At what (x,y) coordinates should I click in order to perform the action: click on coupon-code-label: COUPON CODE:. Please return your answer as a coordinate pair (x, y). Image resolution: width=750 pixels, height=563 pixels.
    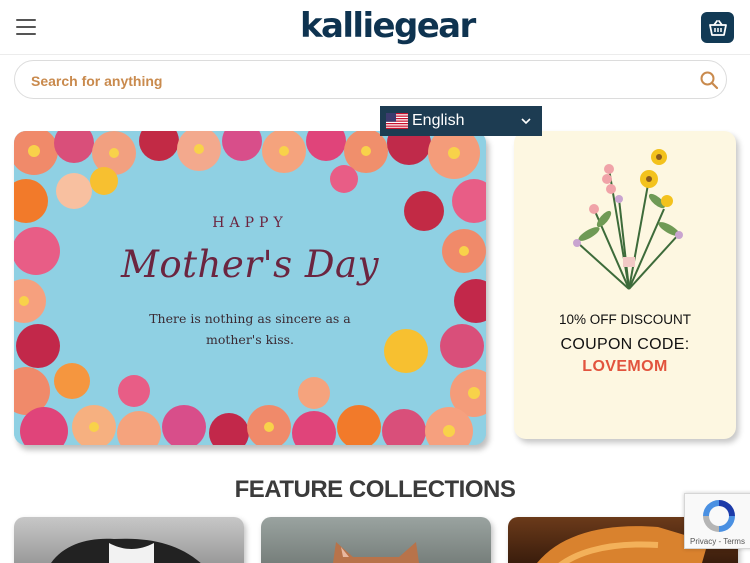
    Looking at the image, I should click on (625, 344).